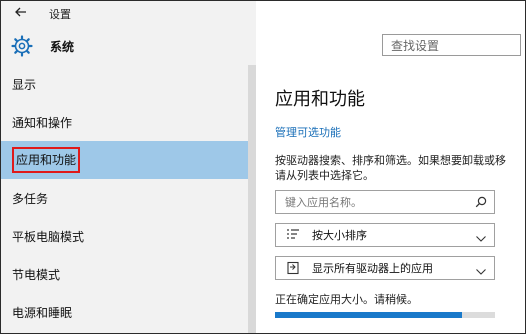  I want to click on progress-bar, so click(385, 315).